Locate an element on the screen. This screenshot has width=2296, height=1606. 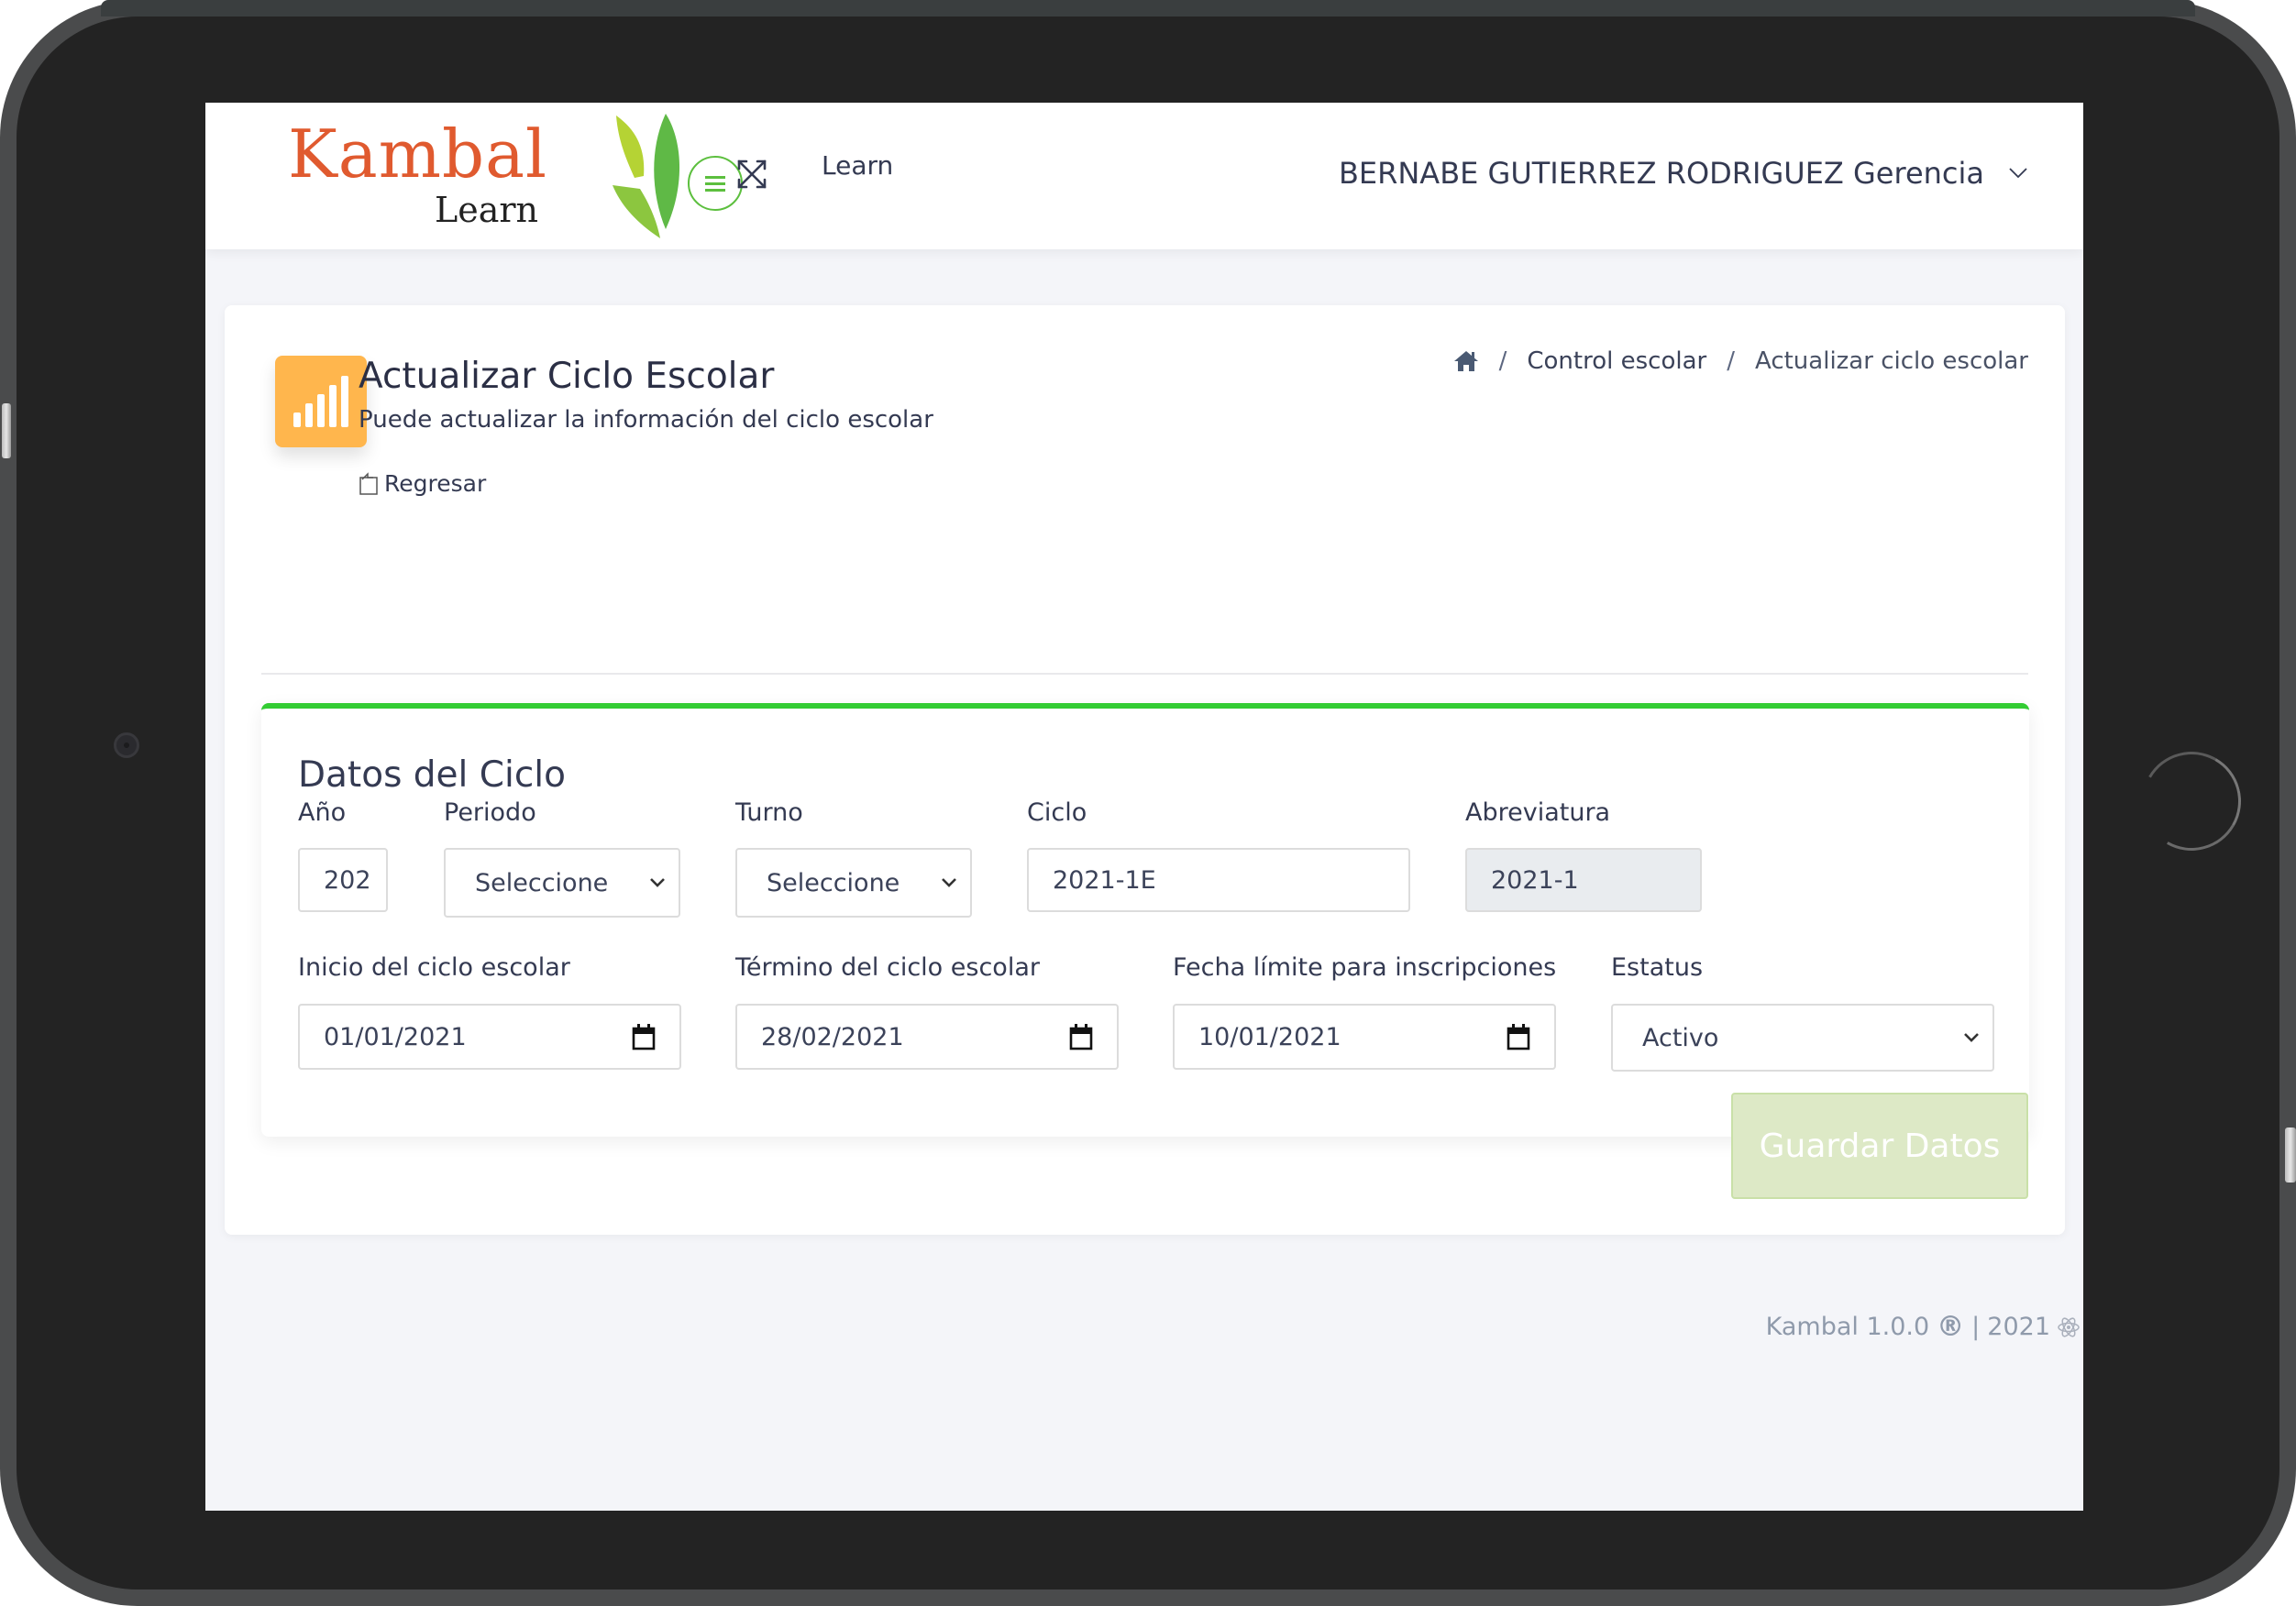
footer: Kambal 1.0.0 ® | 2021 is located at coordinates (1923, 1327).